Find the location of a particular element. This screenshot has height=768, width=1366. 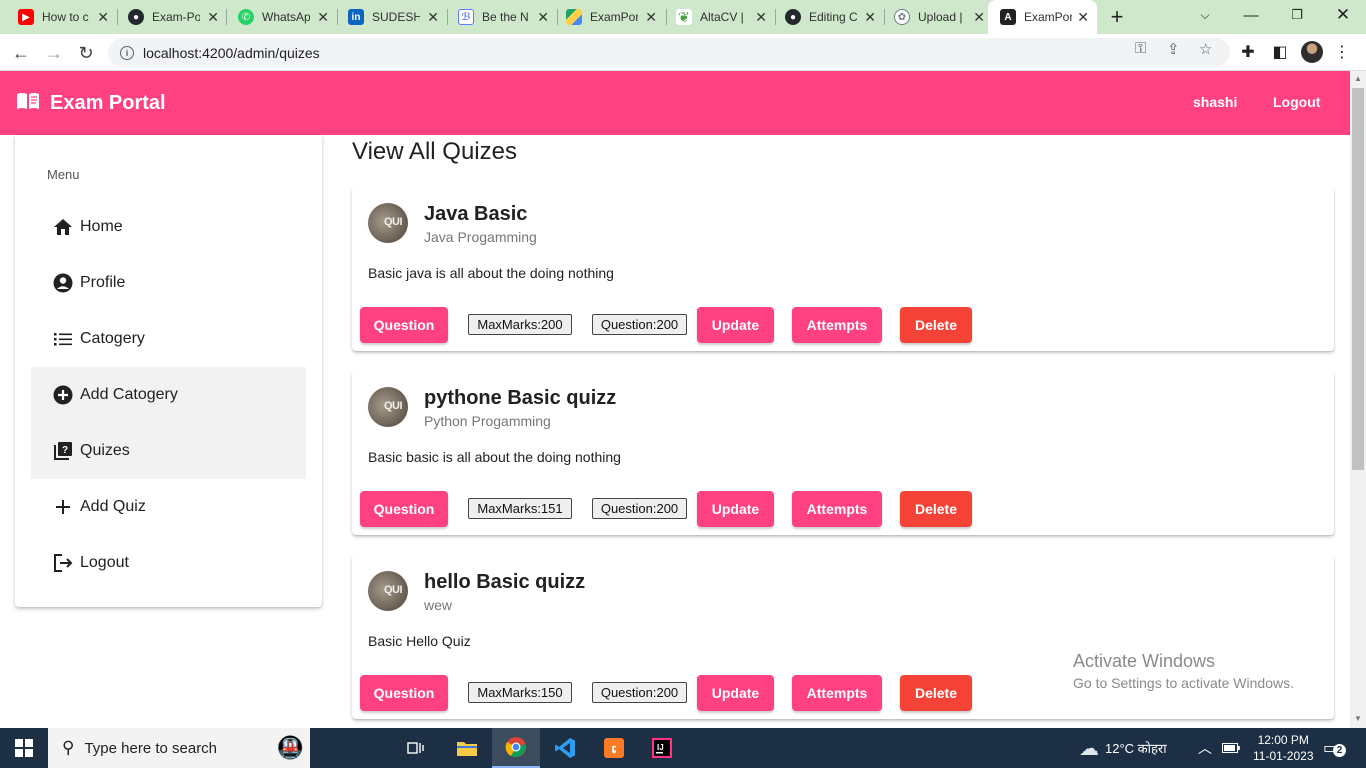

search-icon: ⚲ is located at coordinates (68, 747).